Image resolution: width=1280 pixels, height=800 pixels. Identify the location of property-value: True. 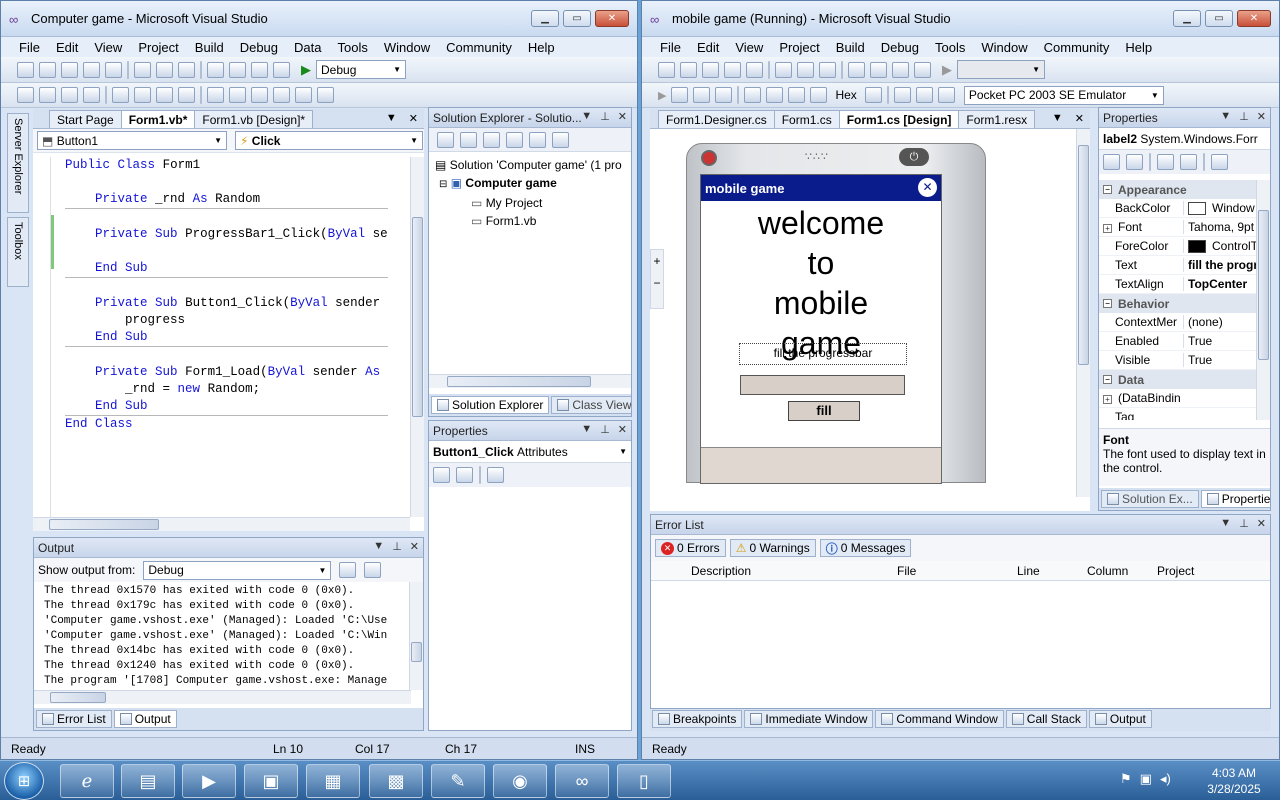
(1220, 341).